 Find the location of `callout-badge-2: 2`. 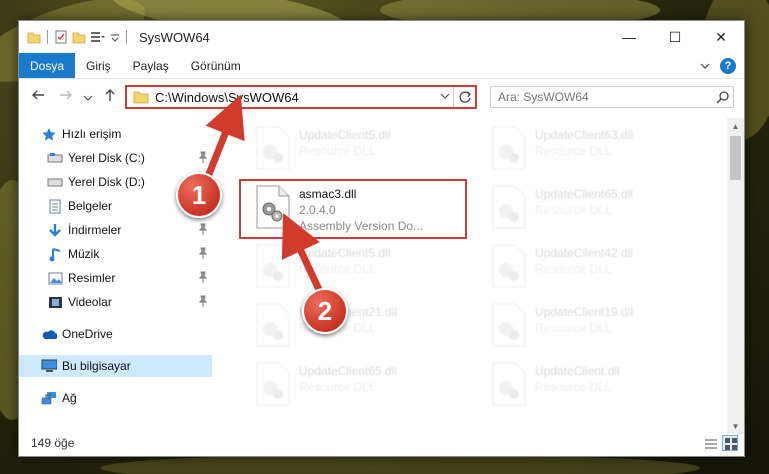

callout-badge-2: 2 is located at coordinates (325, 311).